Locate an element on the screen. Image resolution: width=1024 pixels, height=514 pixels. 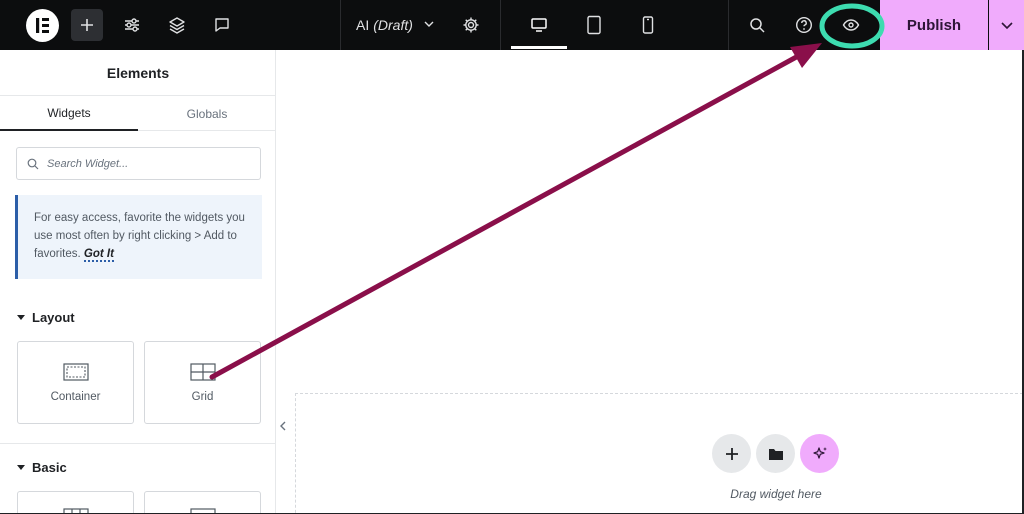
search-widget-input is located at coordinates (147, 163).